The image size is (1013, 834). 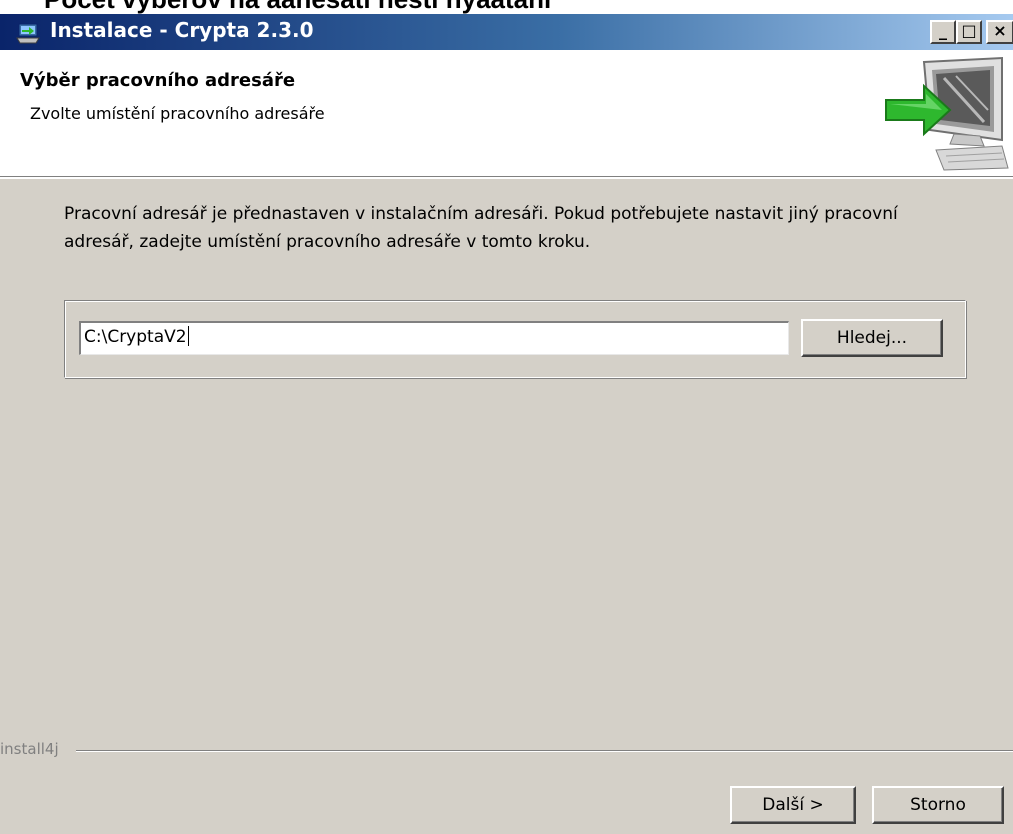 I want to click on window-title: Instalace - Crypta 2.3.0, so click(x=182, y=30).